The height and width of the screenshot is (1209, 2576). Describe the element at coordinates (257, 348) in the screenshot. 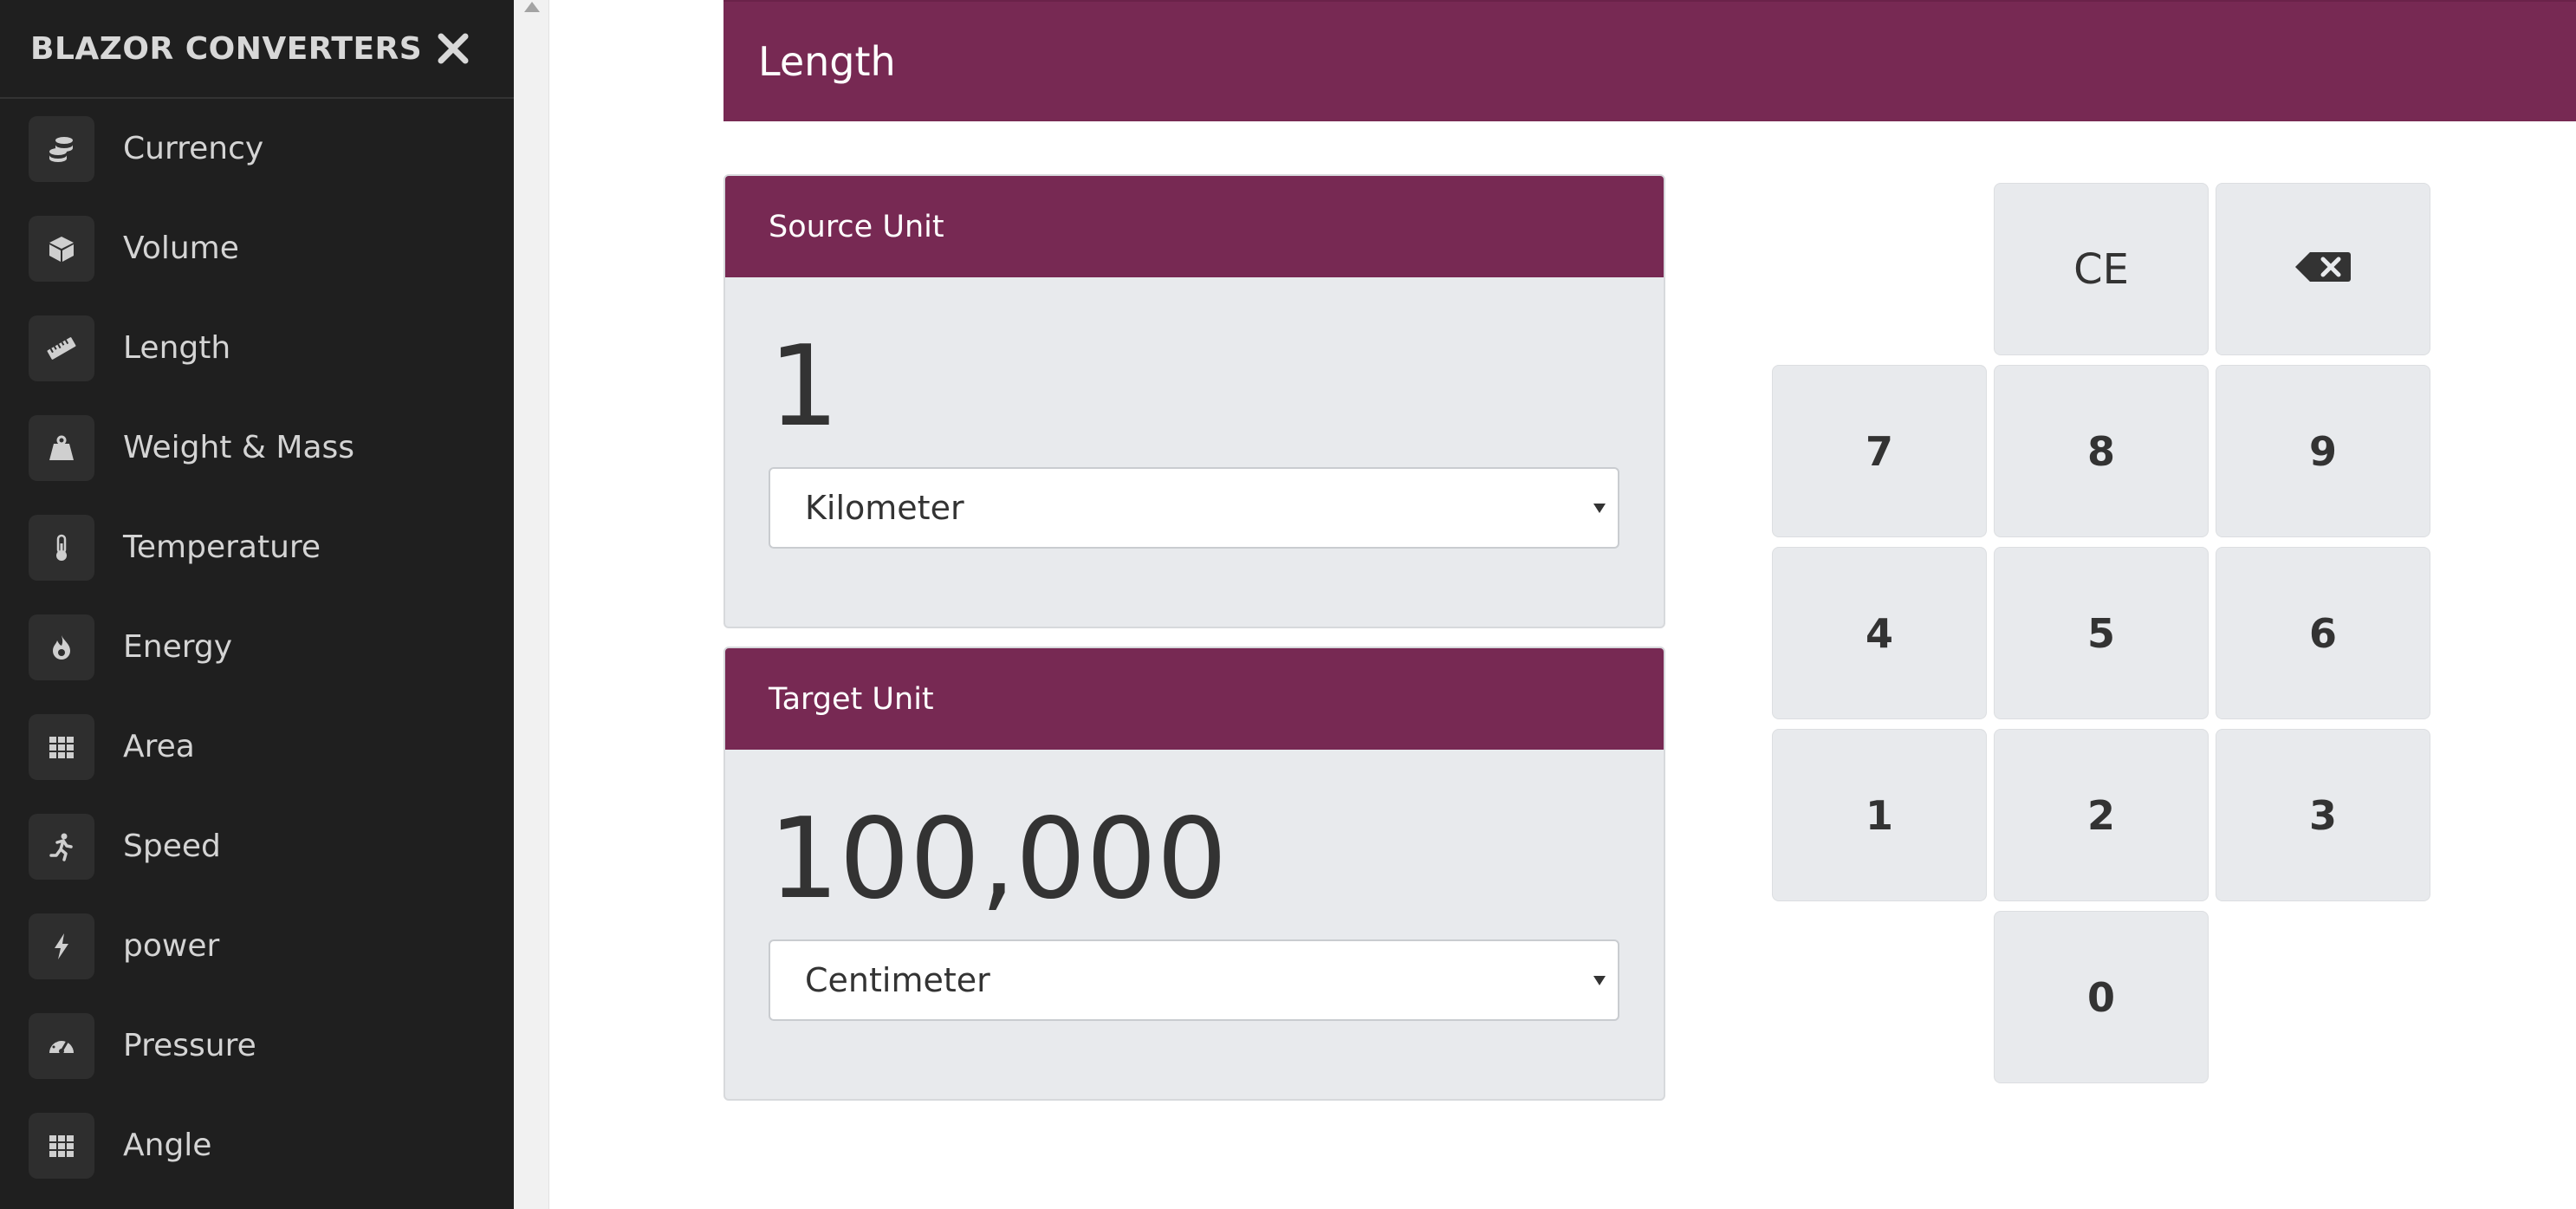

I see `sidebar-item-length: Length` at that location.